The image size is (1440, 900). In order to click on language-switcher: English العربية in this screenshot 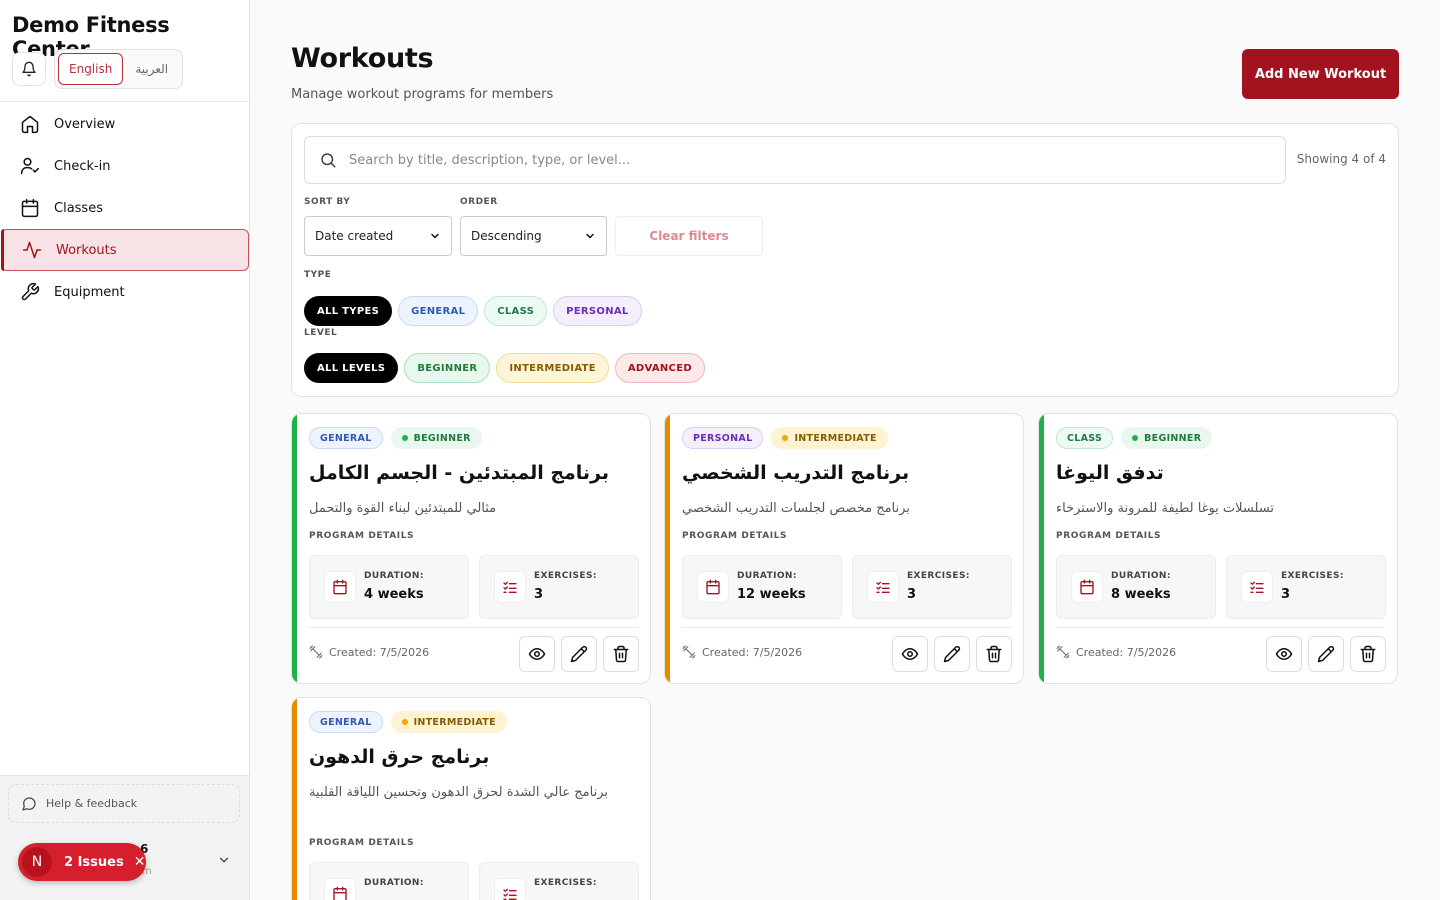, I will do `click(118, 69)`.